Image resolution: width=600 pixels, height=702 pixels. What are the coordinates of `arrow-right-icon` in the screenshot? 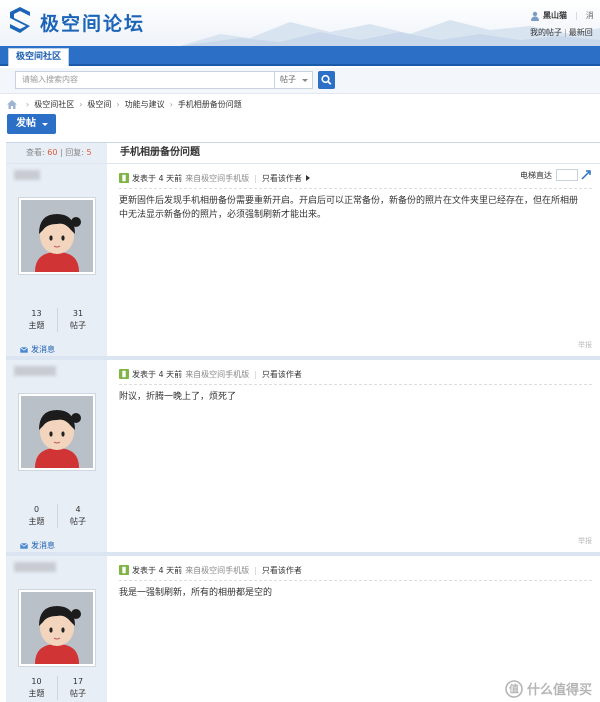 It's located at (307, 178).